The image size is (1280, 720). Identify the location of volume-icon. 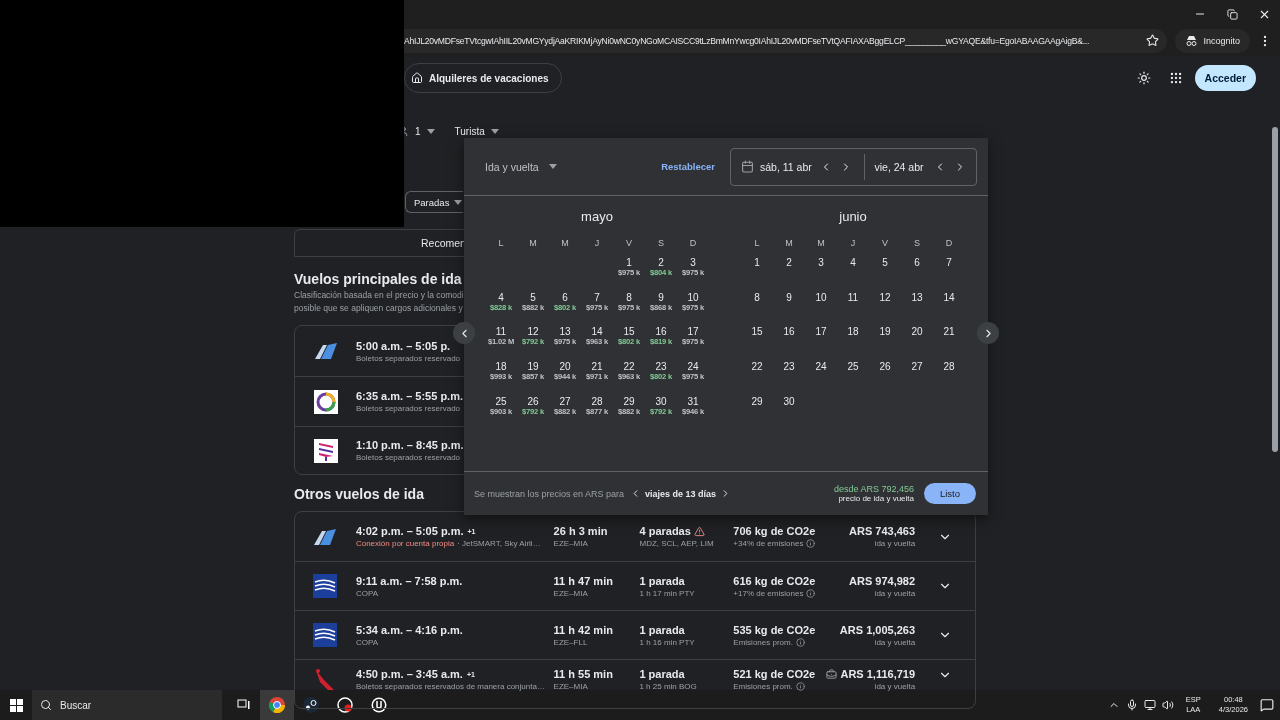
(1167, 705).